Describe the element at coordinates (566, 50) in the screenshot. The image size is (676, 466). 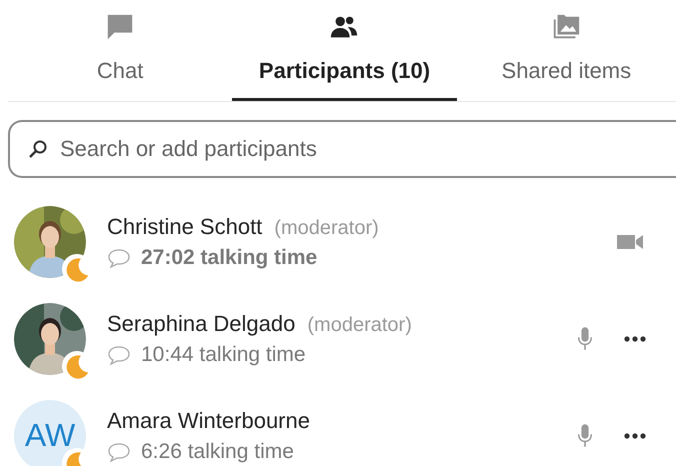
I see `tab: Shared items` at that location.